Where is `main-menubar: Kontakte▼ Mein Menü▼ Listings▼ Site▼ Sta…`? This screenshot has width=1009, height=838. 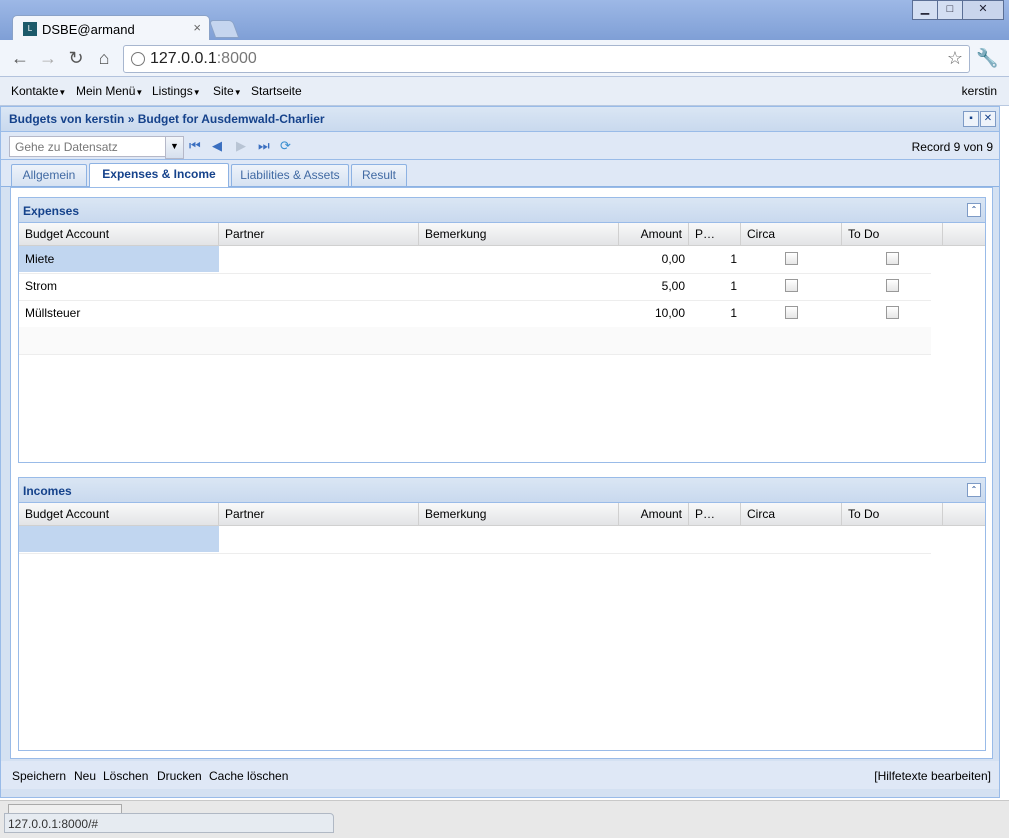 main-menubar: Kontakte▼ Mein Menü▼ Listings▼ Site▼ Sta… is located at coordinates (504, 91).